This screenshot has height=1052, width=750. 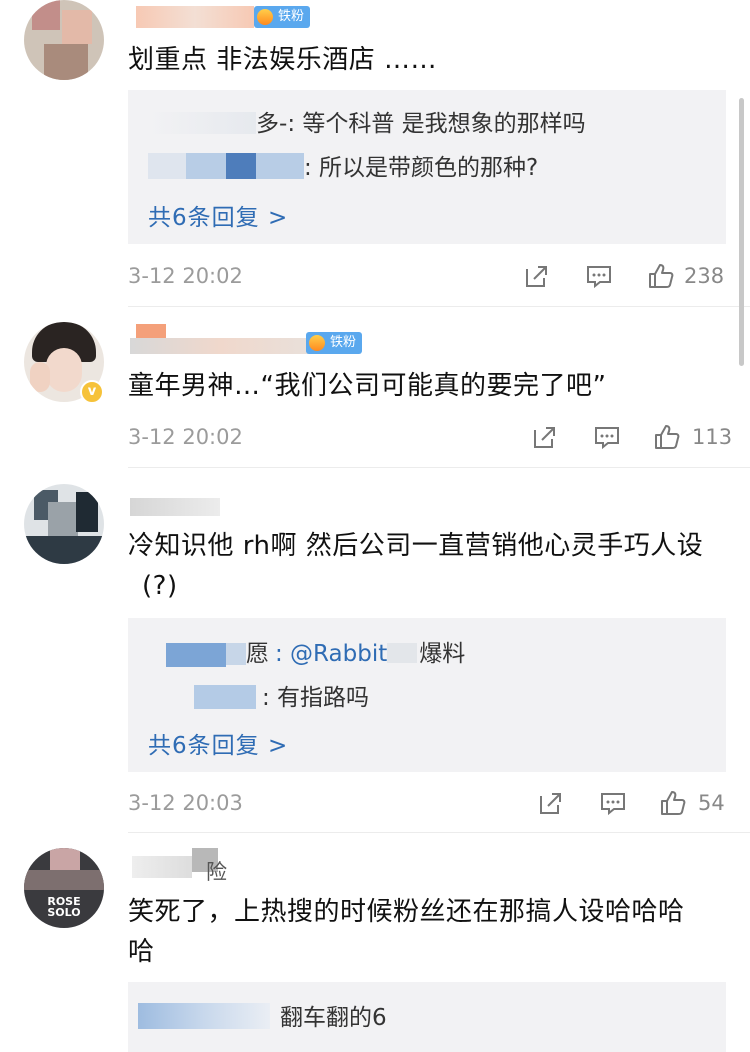 I want to click on reply-line: 翻车翻的6, so click(x=262, y=1015).